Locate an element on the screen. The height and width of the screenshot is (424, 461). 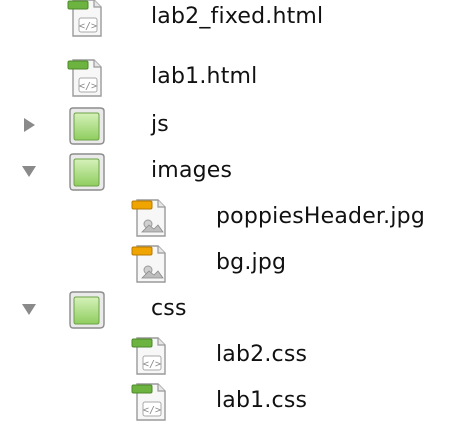
tree-item-lab2-css: </> lab2.css is located at coordinates (230, 355).